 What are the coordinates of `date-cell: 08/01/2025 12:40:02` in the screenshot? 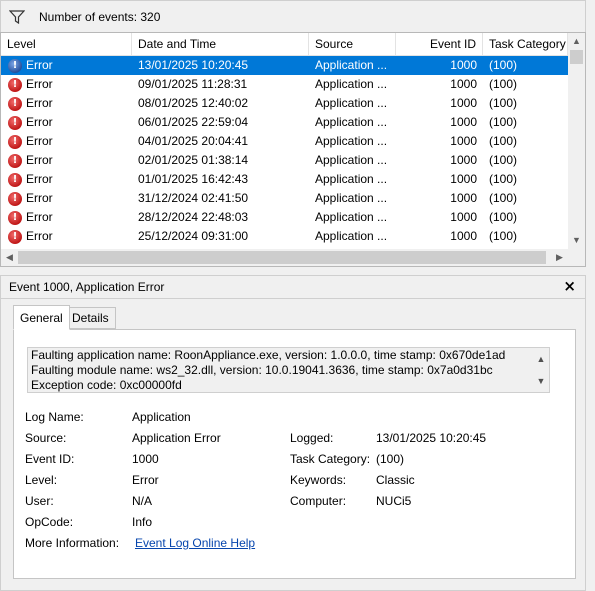 It's located at (193, 103).